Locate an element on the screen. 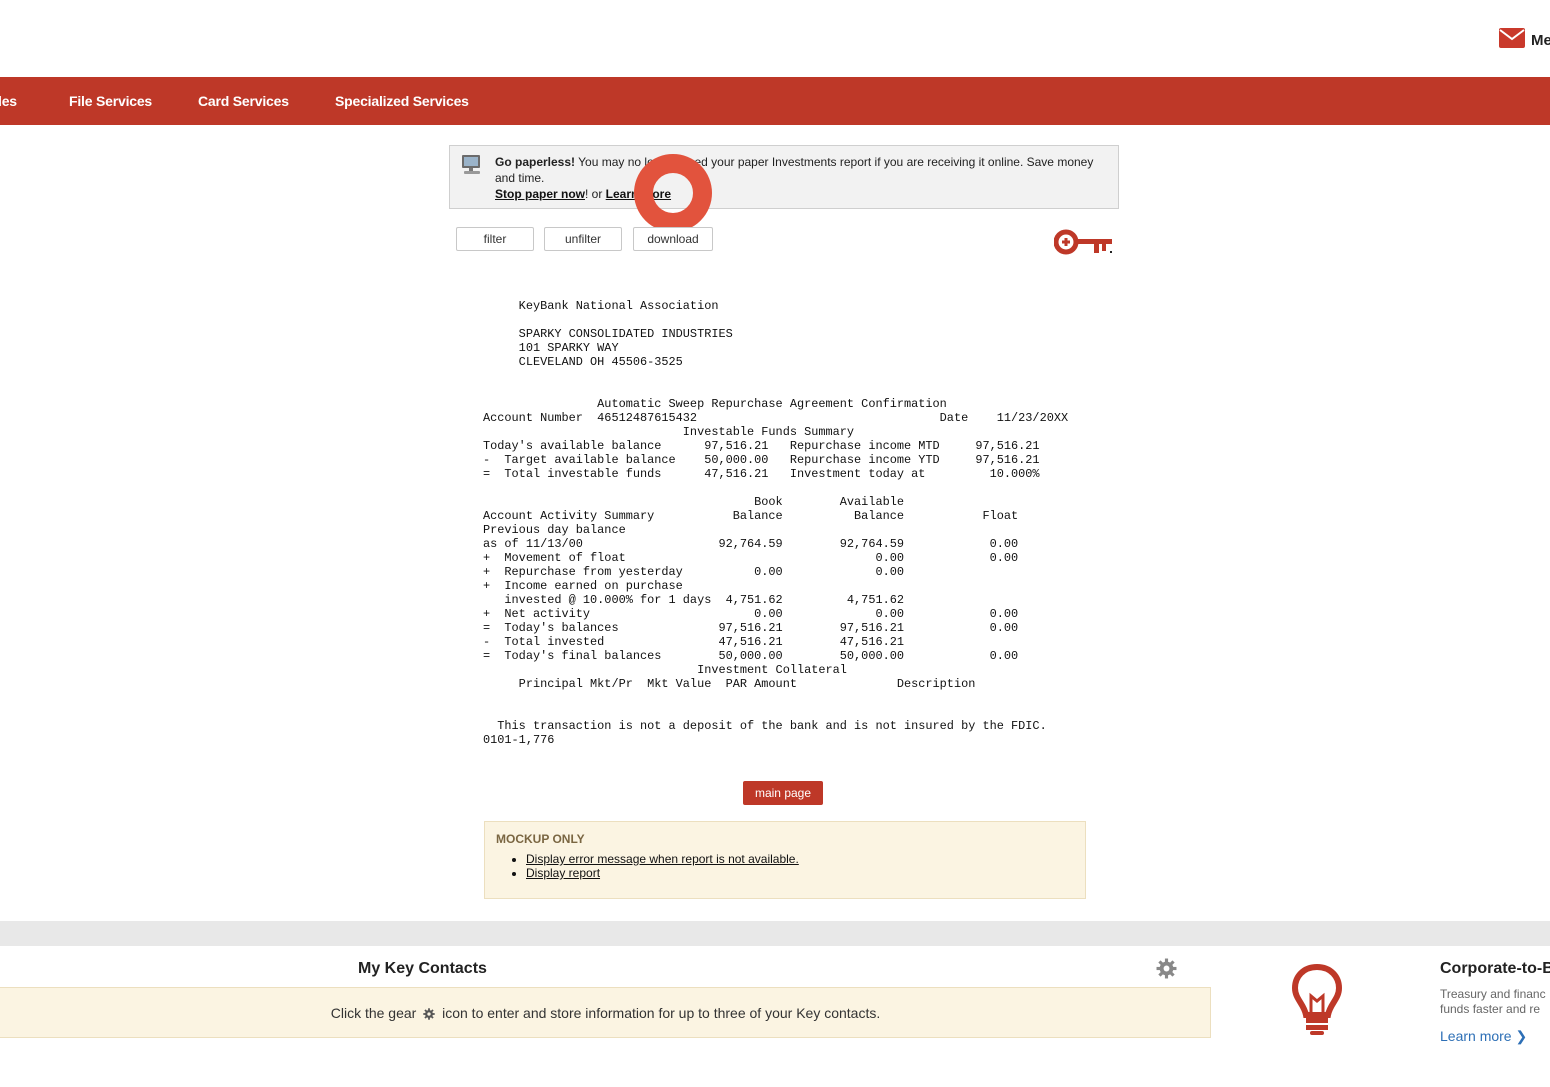  list-item: Display report is located at coordinates (662, 873).